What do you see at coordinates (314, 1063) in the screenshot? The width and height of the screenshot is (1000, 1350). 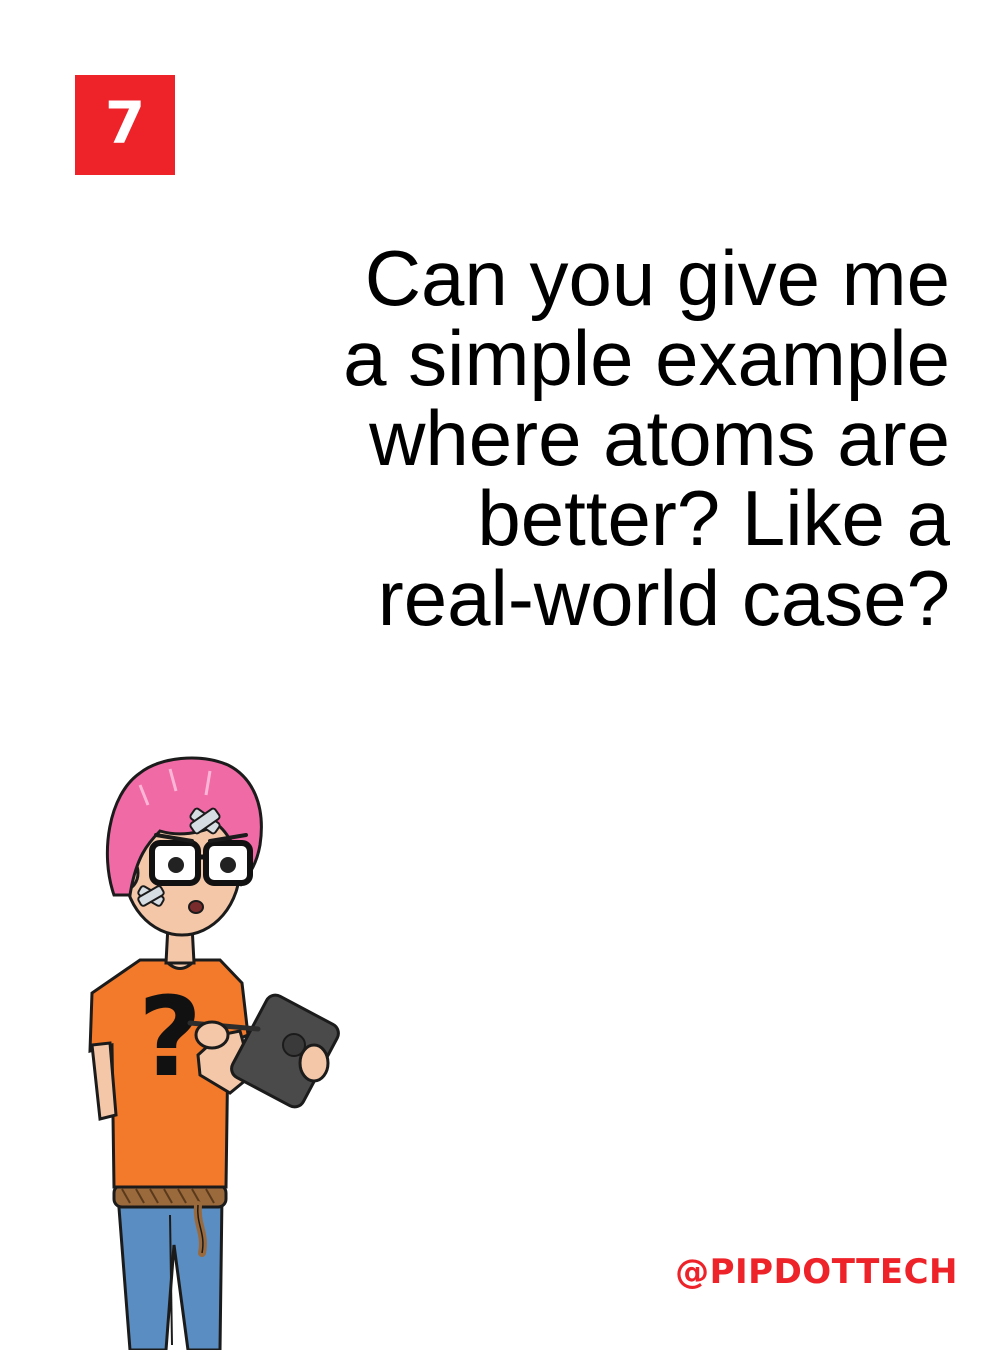 I see `right-hand` at bounding box center [314, 1063].